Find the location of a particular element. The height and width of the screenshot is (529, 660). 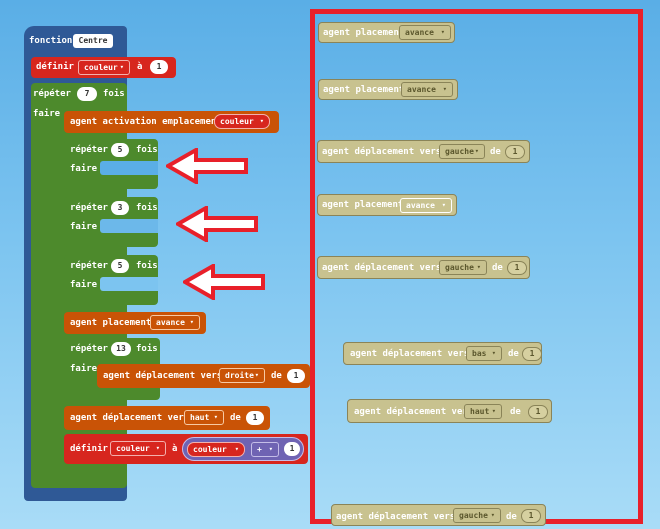

direction-dropdown-label: haut is located at coordinates (200, 417).